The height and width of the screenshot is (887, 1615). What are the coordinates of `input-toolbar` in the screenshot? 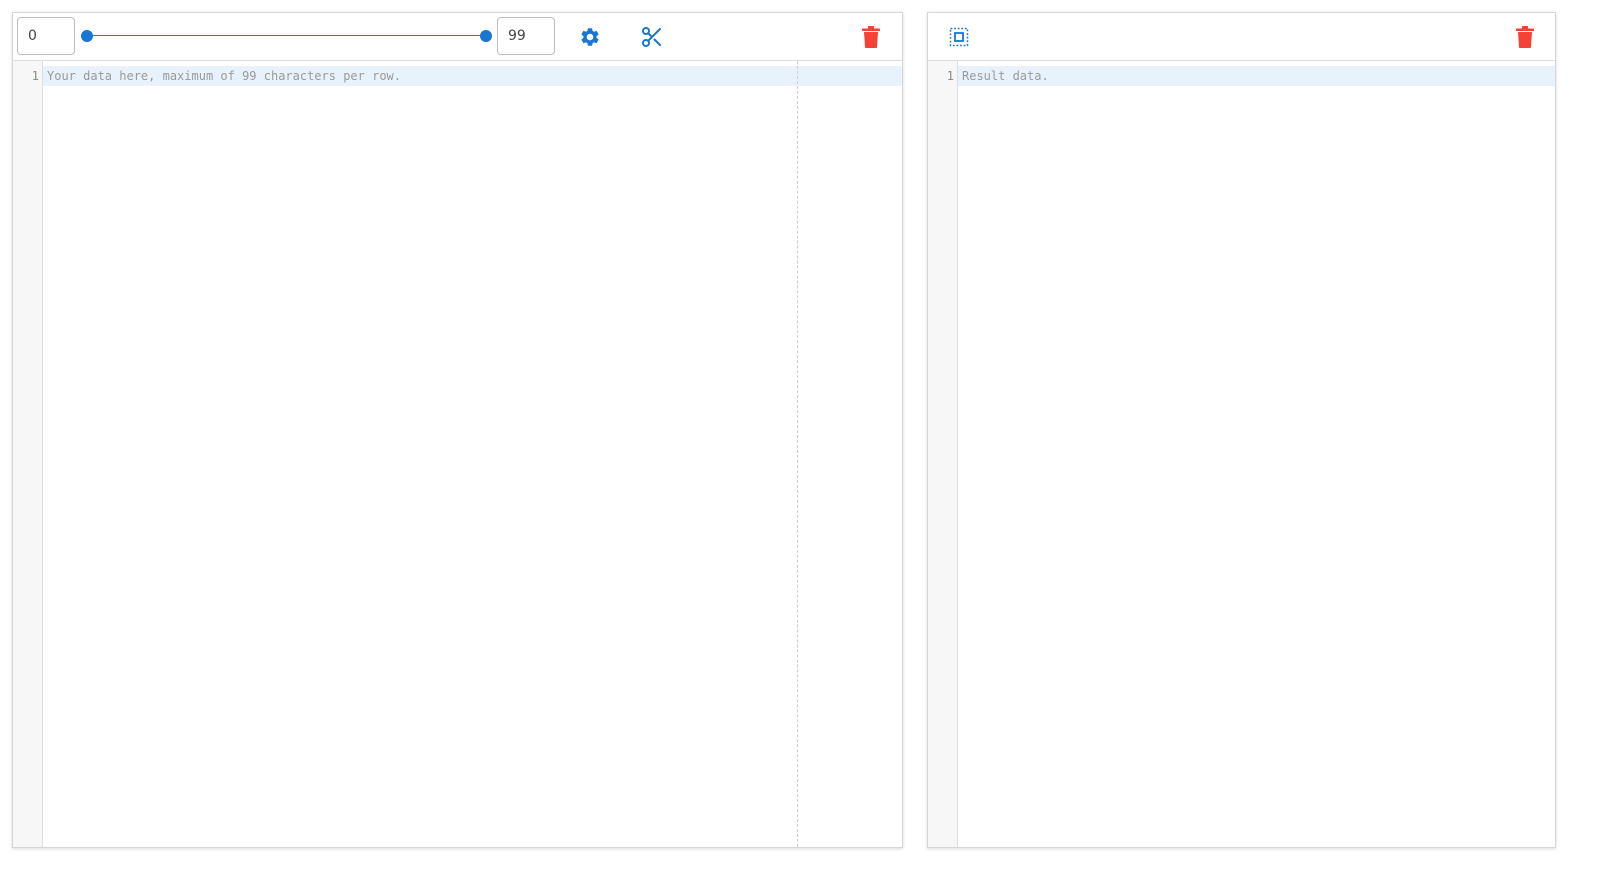 It's located at (457, 37).